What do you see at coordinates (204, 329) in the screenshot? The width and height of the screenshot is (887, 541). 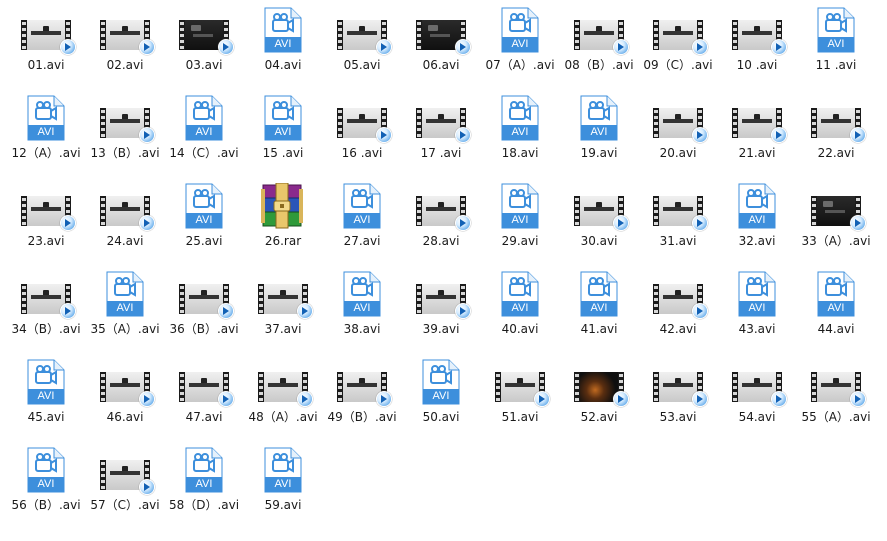 I see `file-name: 36（B）.avi` at bounding box center [204, 329].